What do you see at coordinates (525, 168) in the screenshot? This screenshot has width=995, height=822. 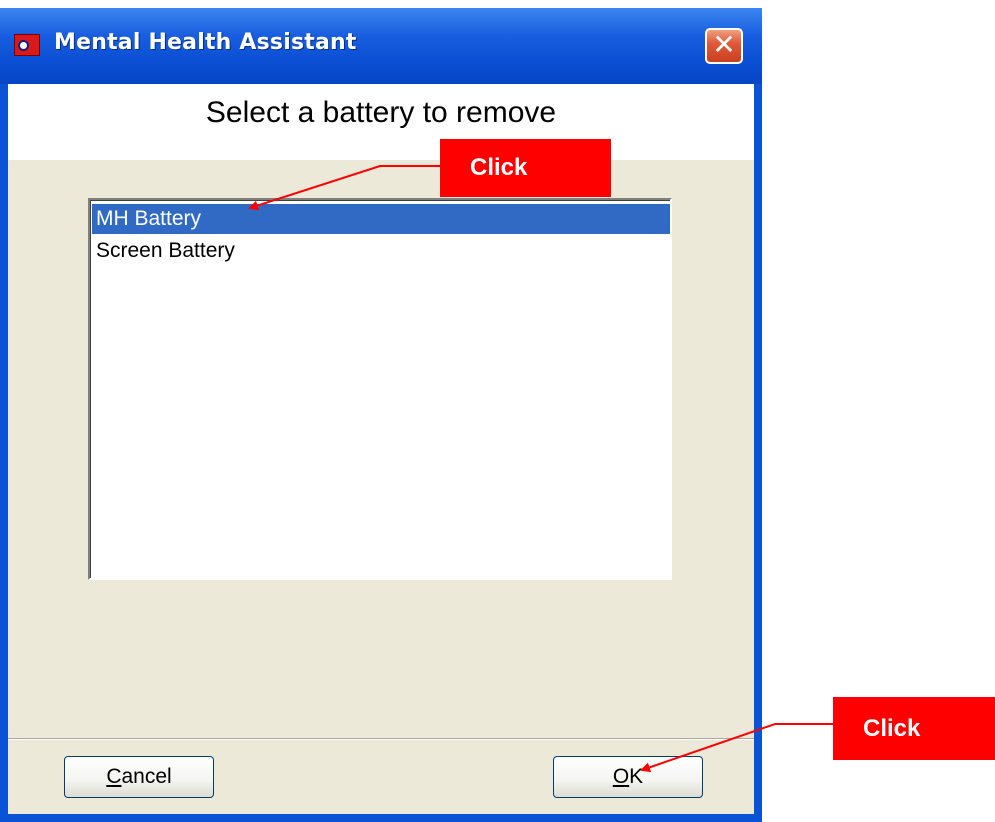 I see `click-callout-list: Click` at bounding box center [525, 168].